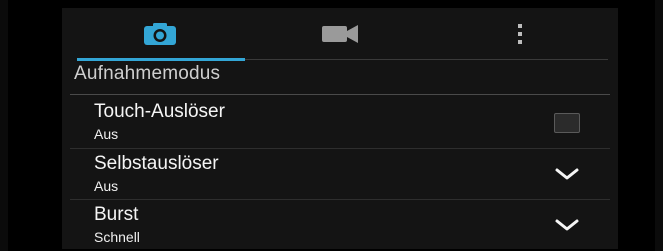 This screenshot has height=251, width=663. What do you see at coordinates (156, 163) in the screenshot?
I see `setting-title: Selbstauslöser` at bounding box center [156, 163].